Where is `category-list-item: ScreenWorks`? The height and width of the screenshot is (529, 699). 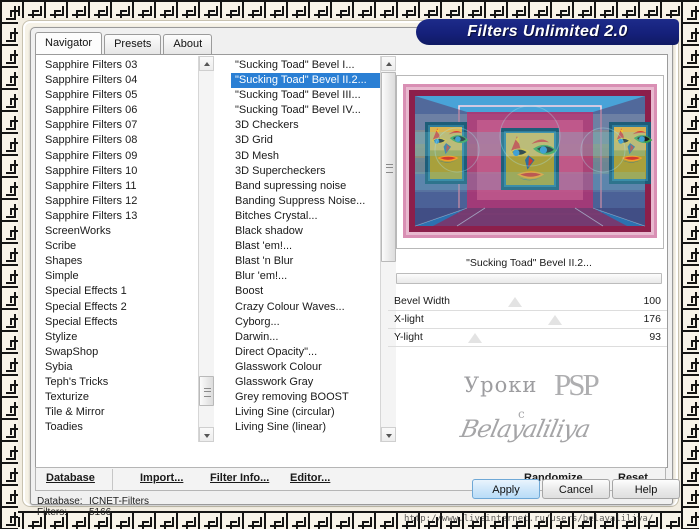
category-list-item: ScreenWorks is located at coordinates (125, 231).